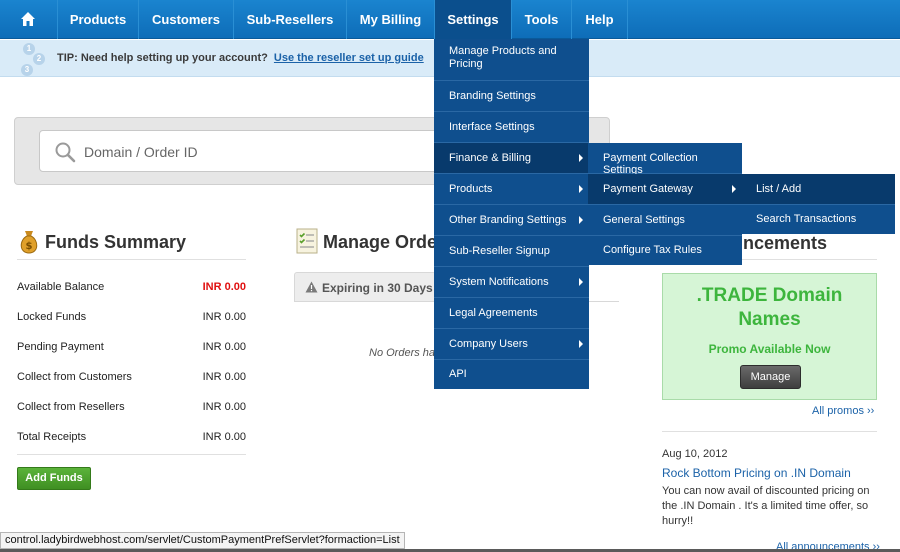 The height and width of the screenshot is (552, 900). What do you see at coordinates (806, 219) in the screenshot?
I see `menu-item-label: Search Transactions` at bounding box center [806, 219].